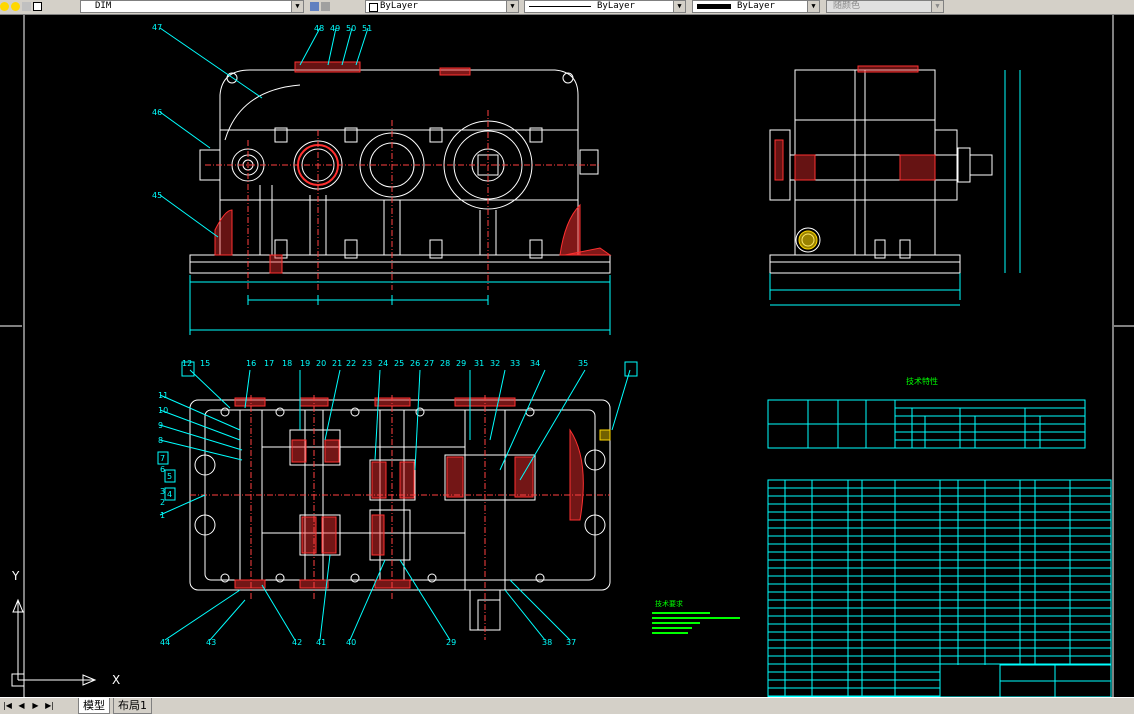 Image resolution: width=1134 pixels, height=714 pixels. Describe the element at coordinates (165, 642) in the screenshot. I see `balloon-bottom: 44` at that location.